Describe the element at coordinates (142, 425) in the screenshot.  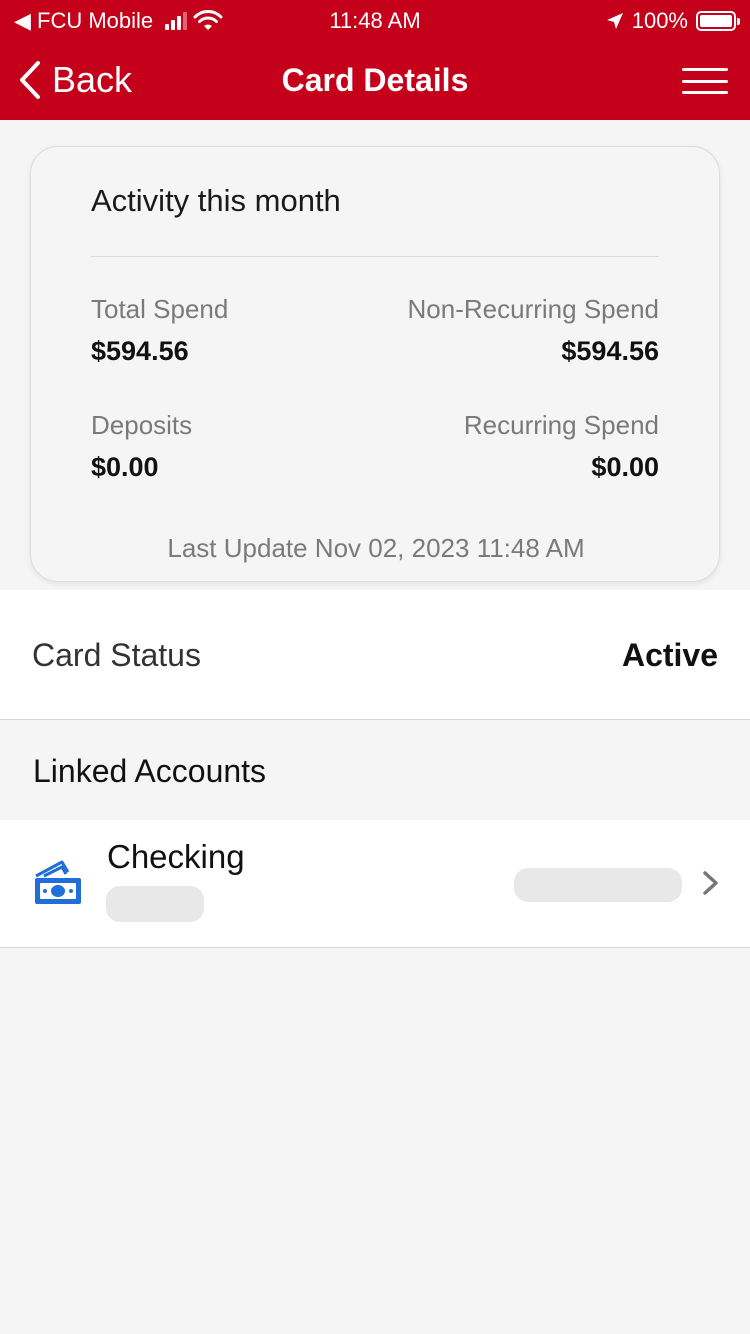
I see `deposits-label: Deposits` at that location.